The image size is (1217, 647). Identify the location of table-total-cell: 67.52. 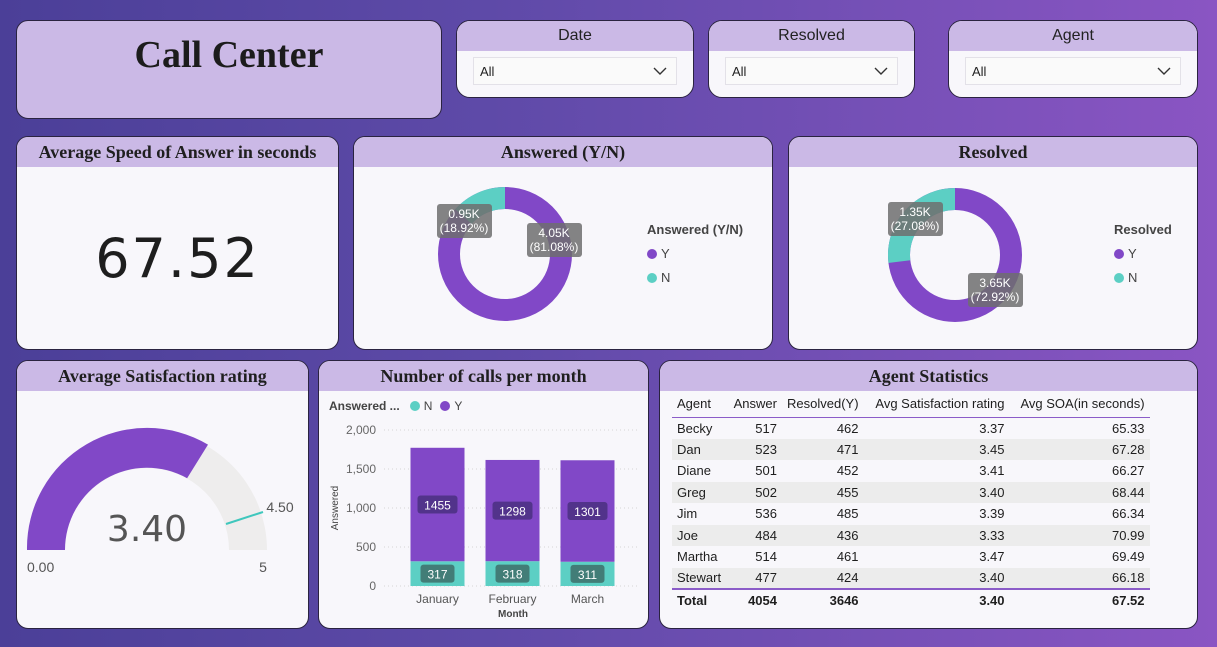
(1079, 599).